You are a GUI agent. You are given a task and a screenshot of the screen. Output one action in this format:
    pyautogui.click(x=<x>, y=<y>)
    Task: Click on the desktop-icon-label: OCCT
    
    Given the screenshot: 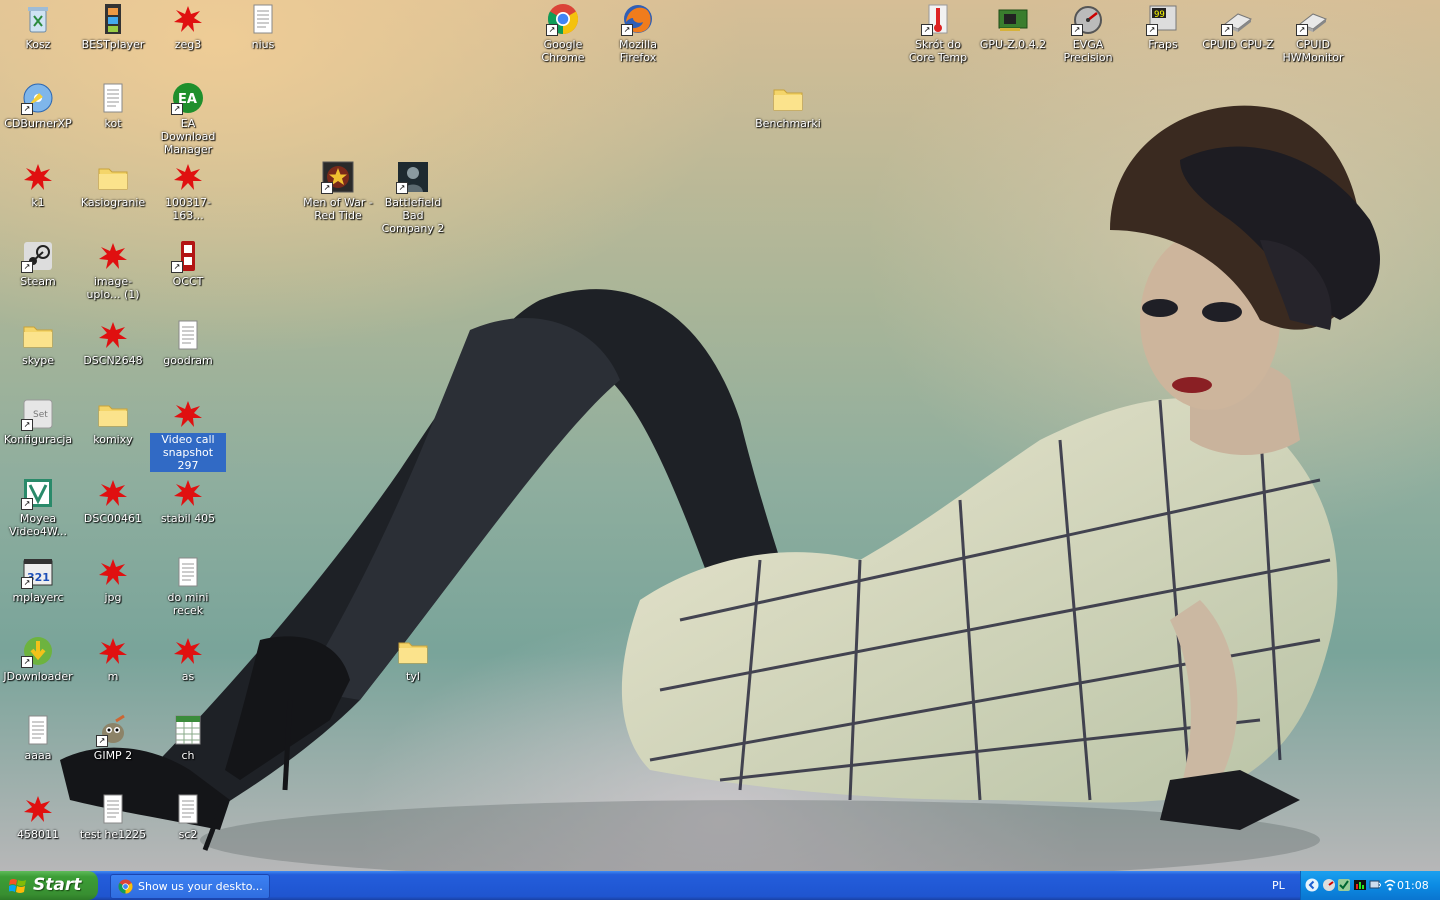 What is the action you would take?
    pyautogui.click(x=188, y=281)
    